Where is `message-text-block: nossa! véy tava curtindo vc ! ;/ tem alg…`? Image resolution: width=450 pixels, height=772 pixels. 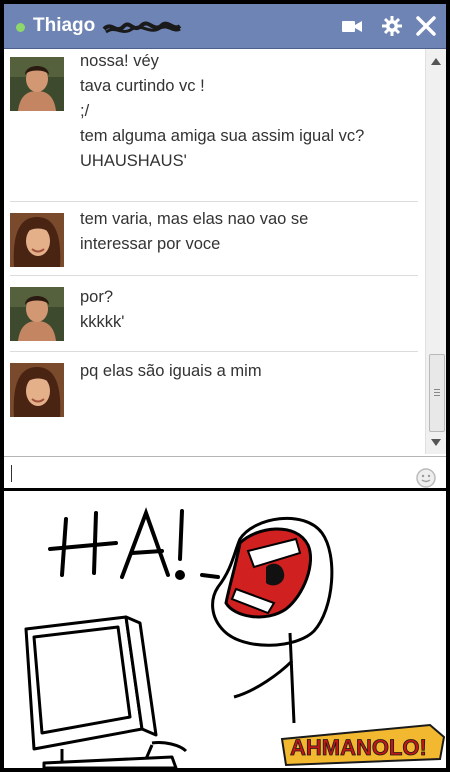
message-text-block: nossa! véy tava curtindo vc ! ;/ tem alg… is located at coordinates (222, 111).